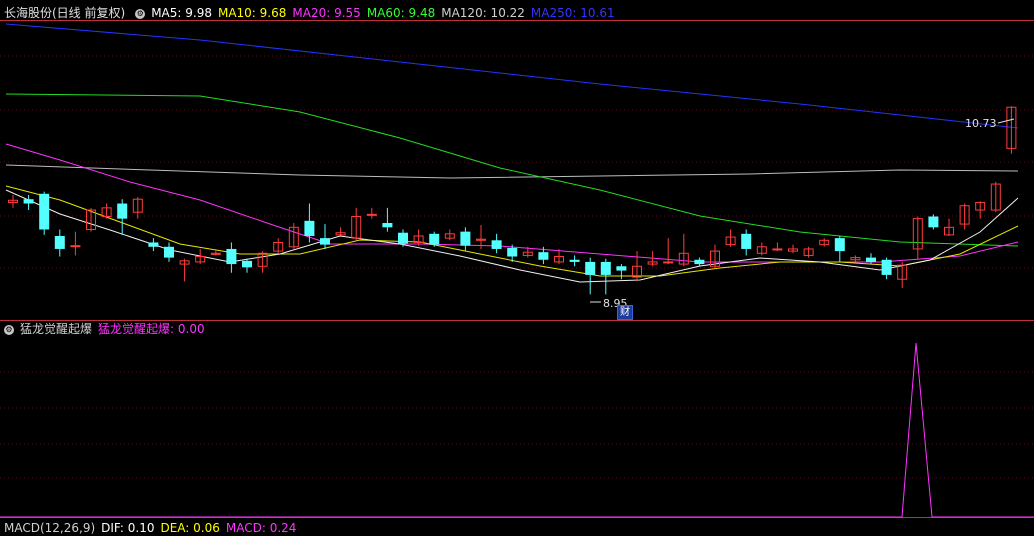 Image resolution: width=1034 pixels, height=536 pixels. What do you see at coordinates (512, 171) in the screenshot?
I see `ma120-line` at bounding box center [512, 171].